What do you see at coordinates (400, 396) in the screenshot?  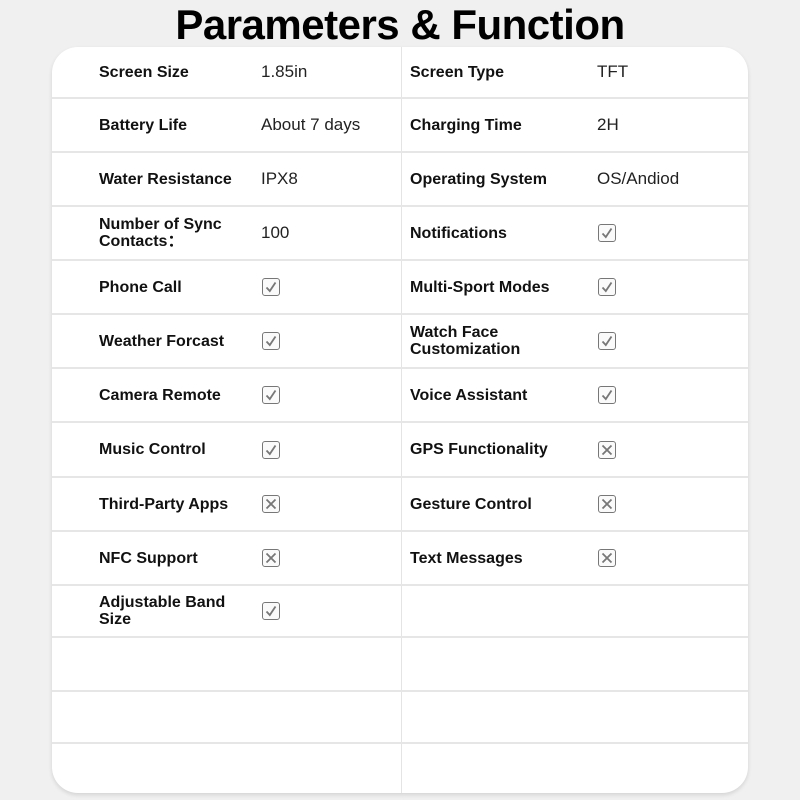 I see `table-row: Camera Remote Voice Assistant` at bounding box center [400, 396].